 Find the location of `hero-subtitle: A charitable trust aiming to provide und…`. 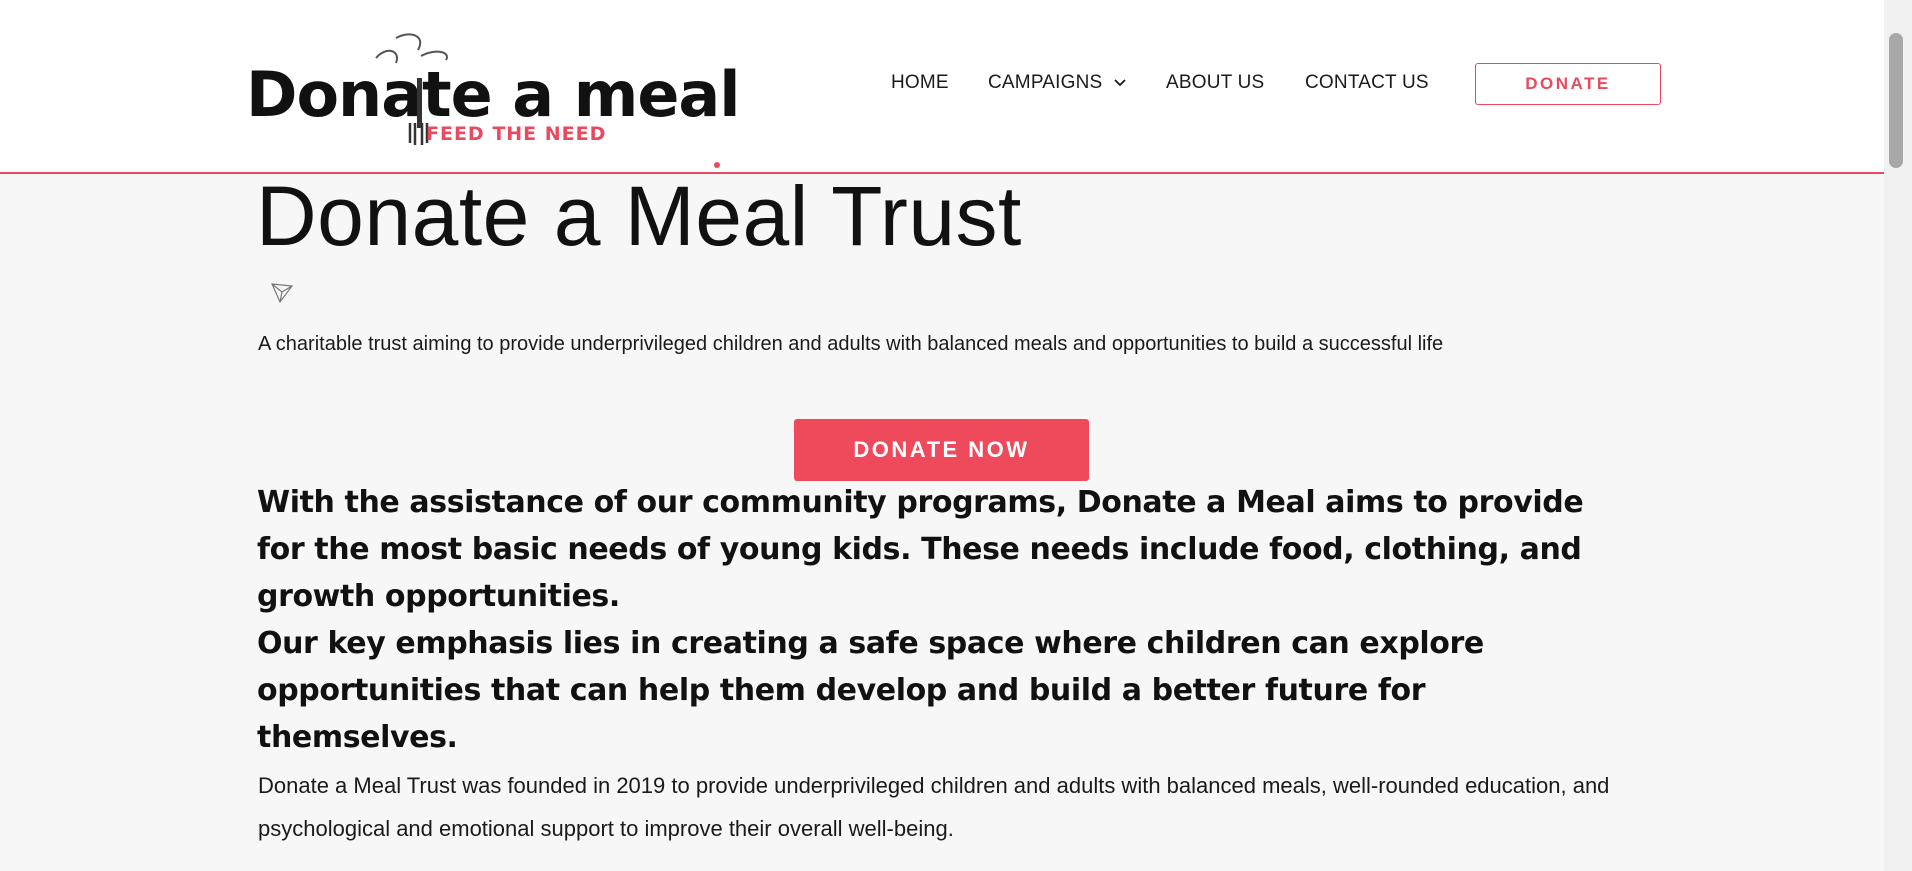

hero-subtitle: A charitable trust aiming to provide und… is located at coordinates (851, 344).